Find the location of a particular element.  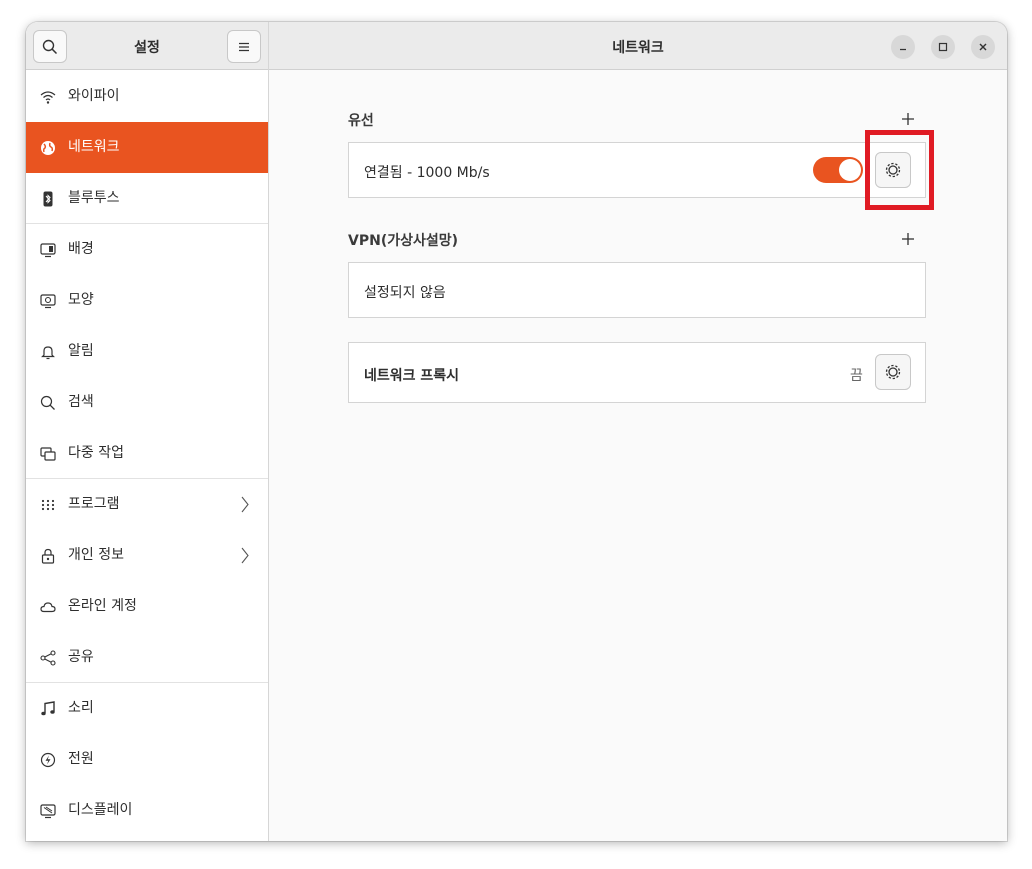

sidebar-item-label: 와이파이 is located at coordinates (94, 96).